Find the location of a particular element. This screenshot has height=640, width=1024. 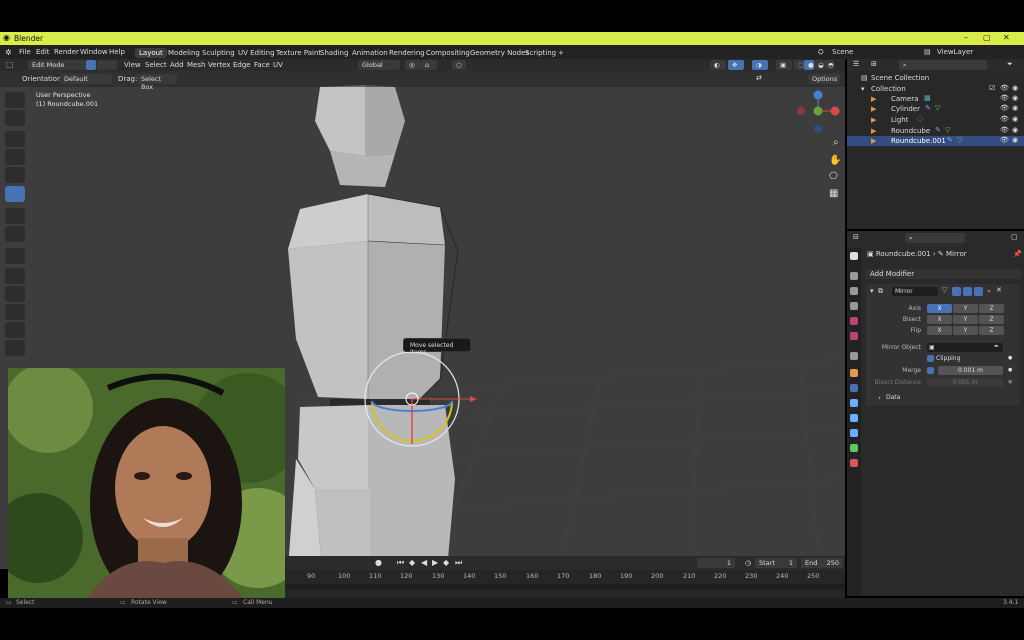

outliner-search-input: ⌕ is located at coordinates (943, 65).